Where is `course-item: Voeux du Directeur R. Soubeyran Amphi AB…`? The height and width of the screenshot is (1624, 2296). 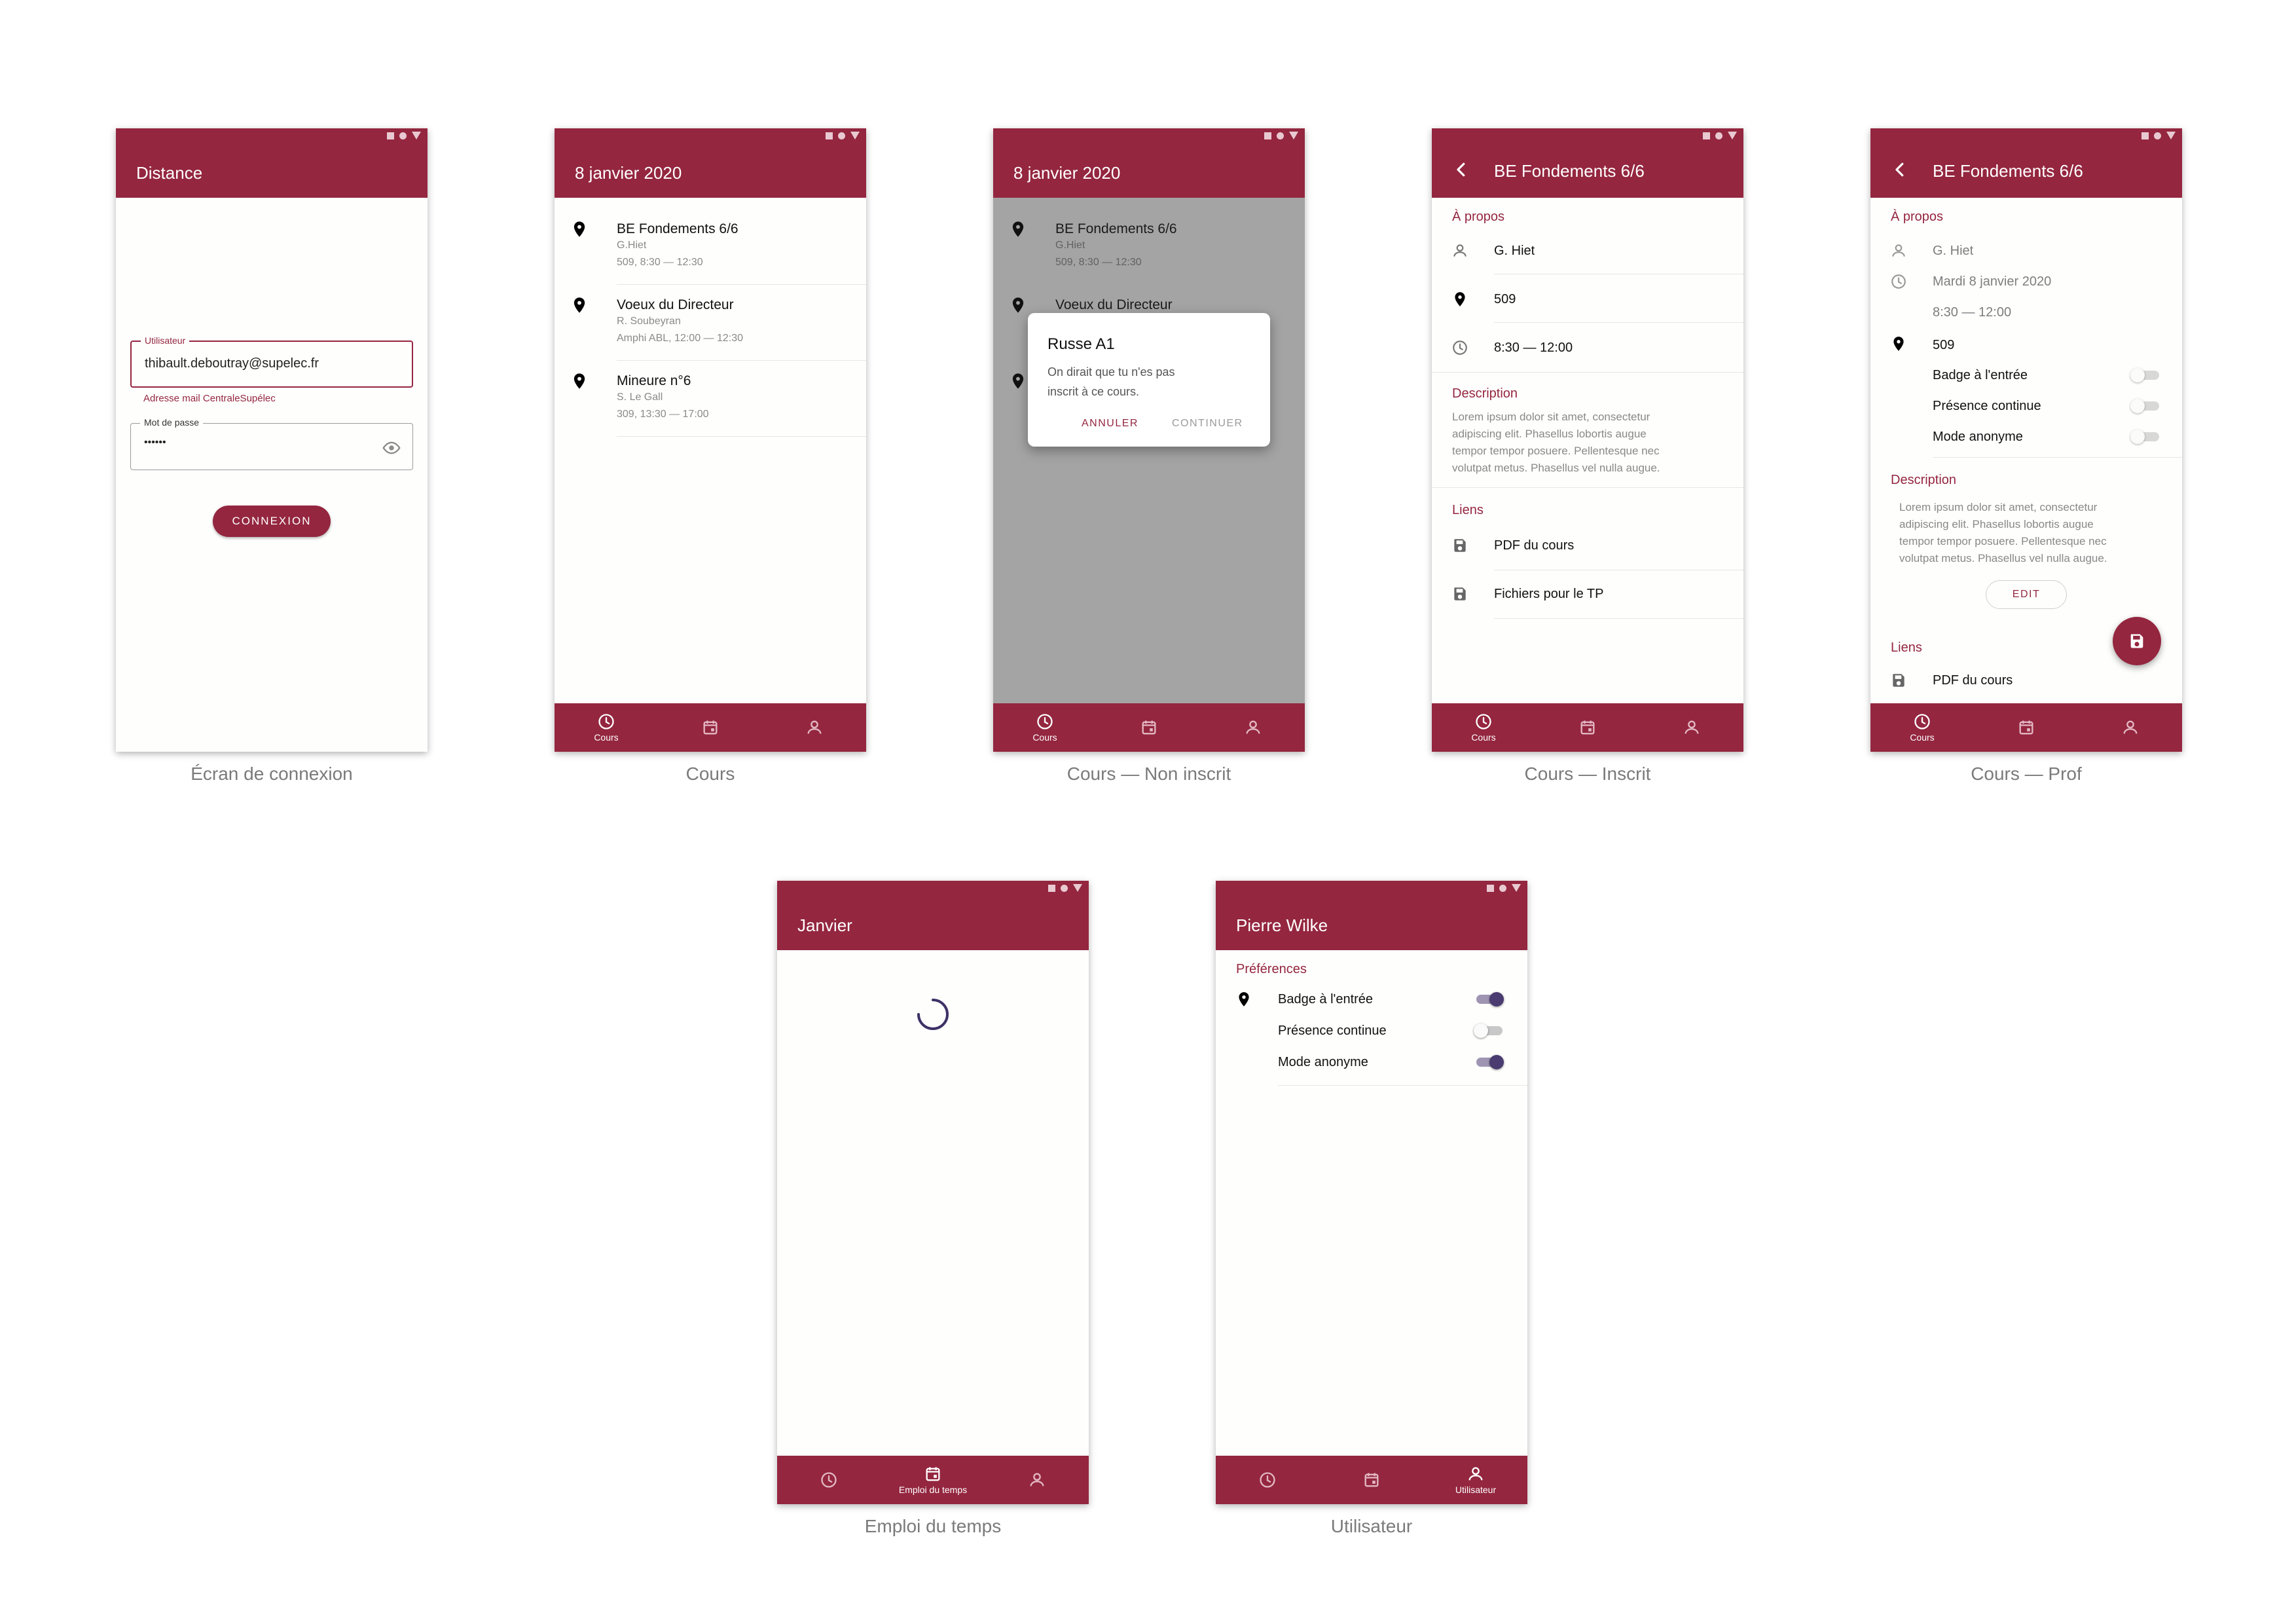 course-item: Voeux du Directeur R. Soubeyran Amphi AB… is located at coordinates (710, 330).